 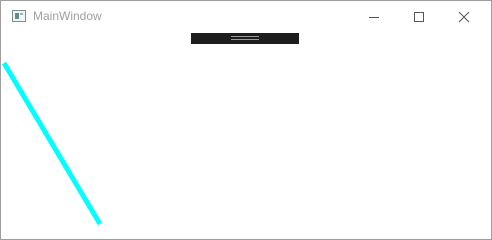 I want to click on maximize-icon, so click(x=419, y=17).